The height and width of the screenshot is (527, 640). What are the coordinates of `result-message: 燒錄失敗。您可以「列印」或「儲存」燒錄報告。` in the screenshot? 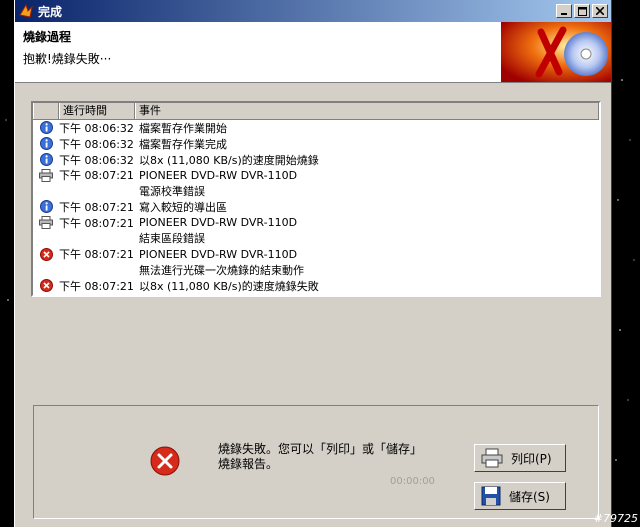 It's located at (320, 456).